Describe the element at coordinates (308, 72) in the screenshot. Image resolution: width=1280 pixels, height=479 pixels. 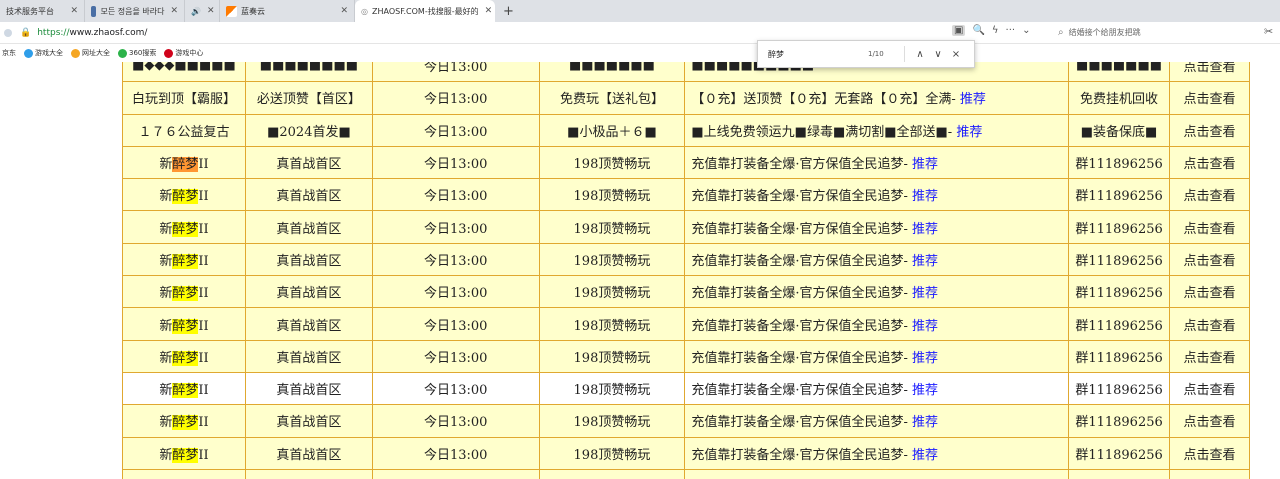
I see `server-region-cell: ■■■■■■■■` at that location.